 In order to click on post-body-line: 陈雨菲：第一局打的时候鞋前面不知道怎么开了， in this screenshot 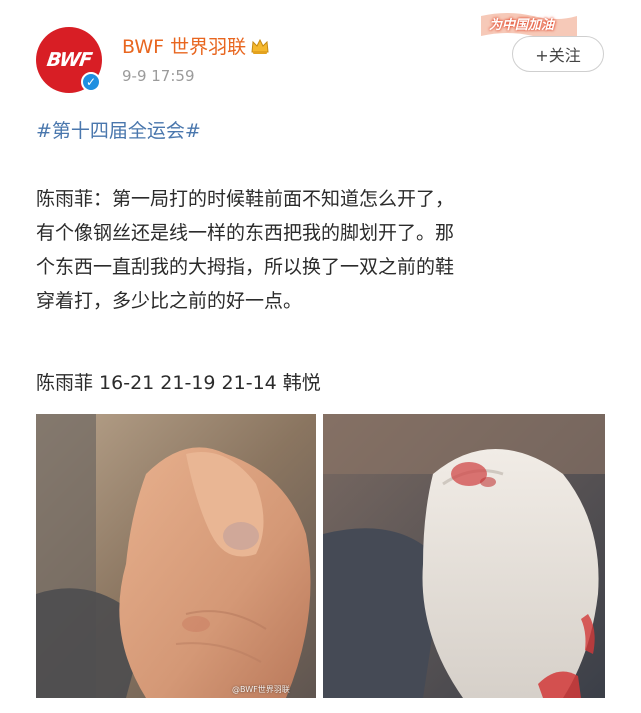, I will do `click(245, 199)`.